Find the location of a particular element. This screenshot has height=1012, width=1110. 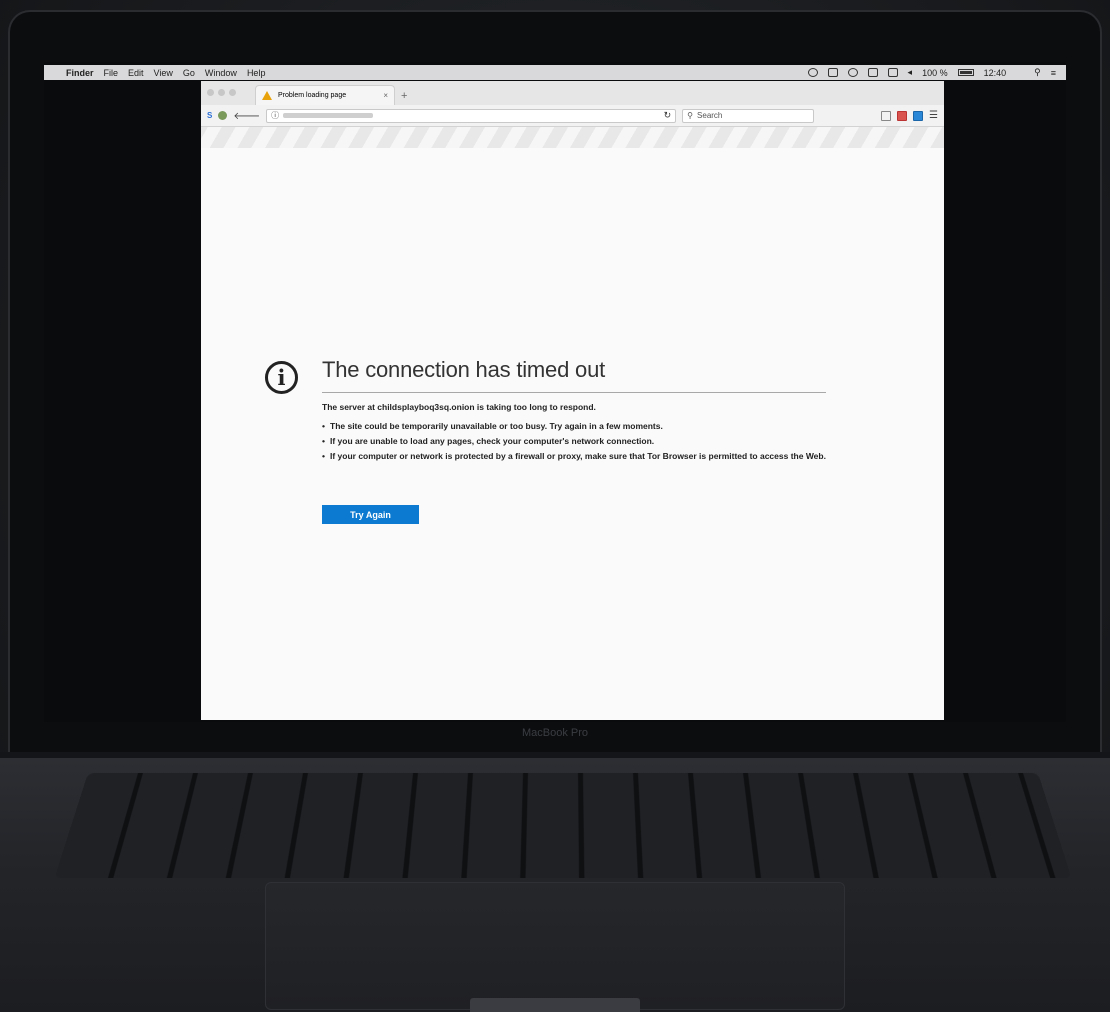

minimize-window-button is located at coordinates (221, 92).